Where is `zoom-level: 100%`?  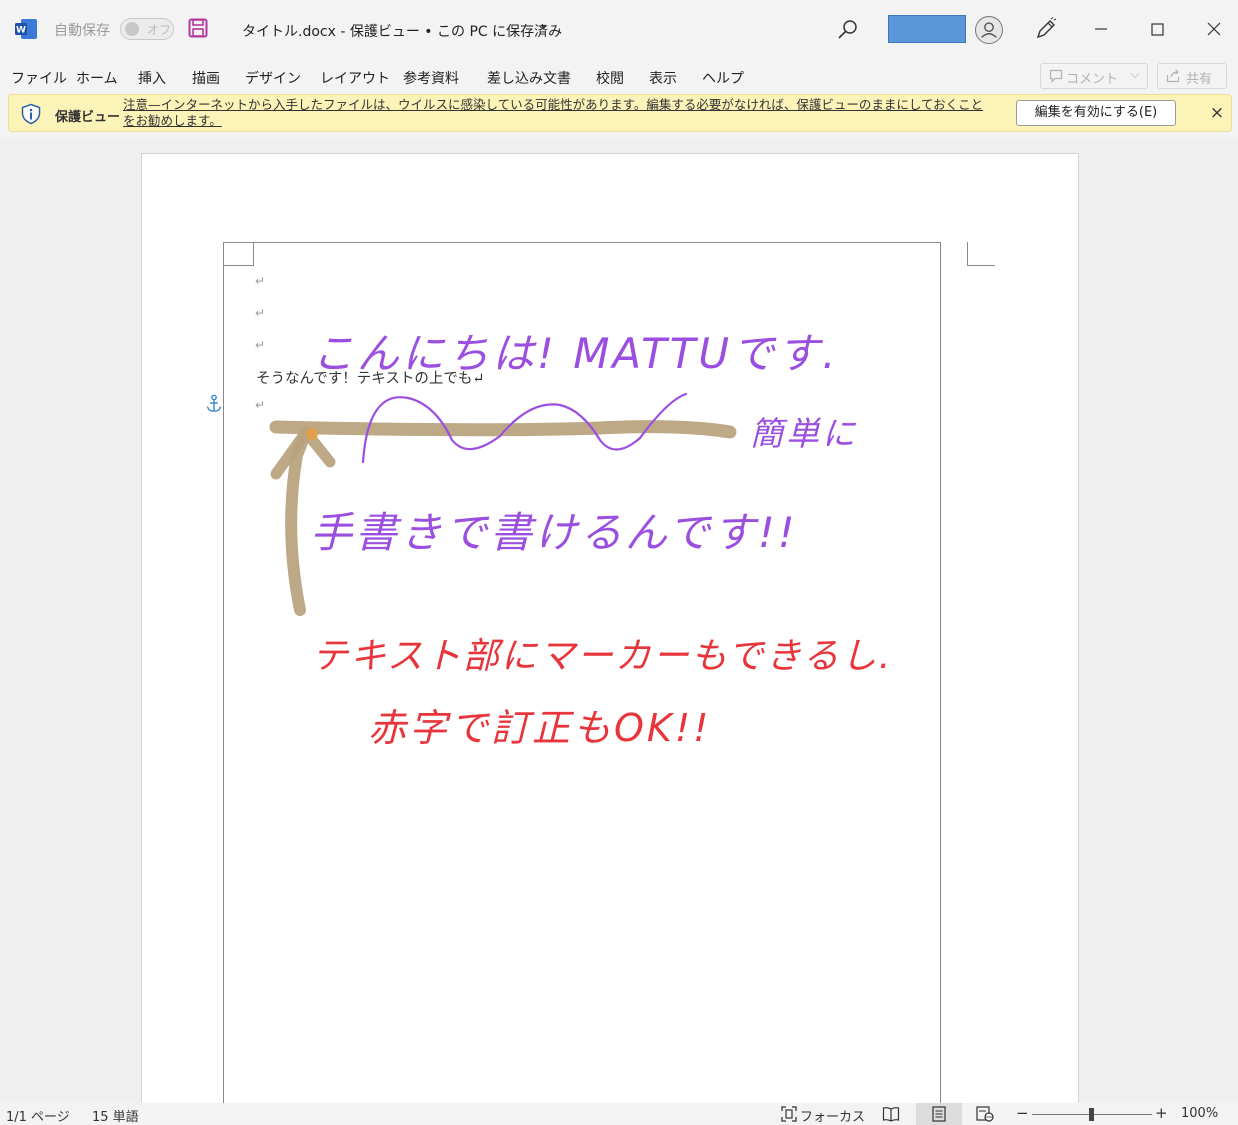
zoom-level: 100% is located at coordinates (1199, 1113).